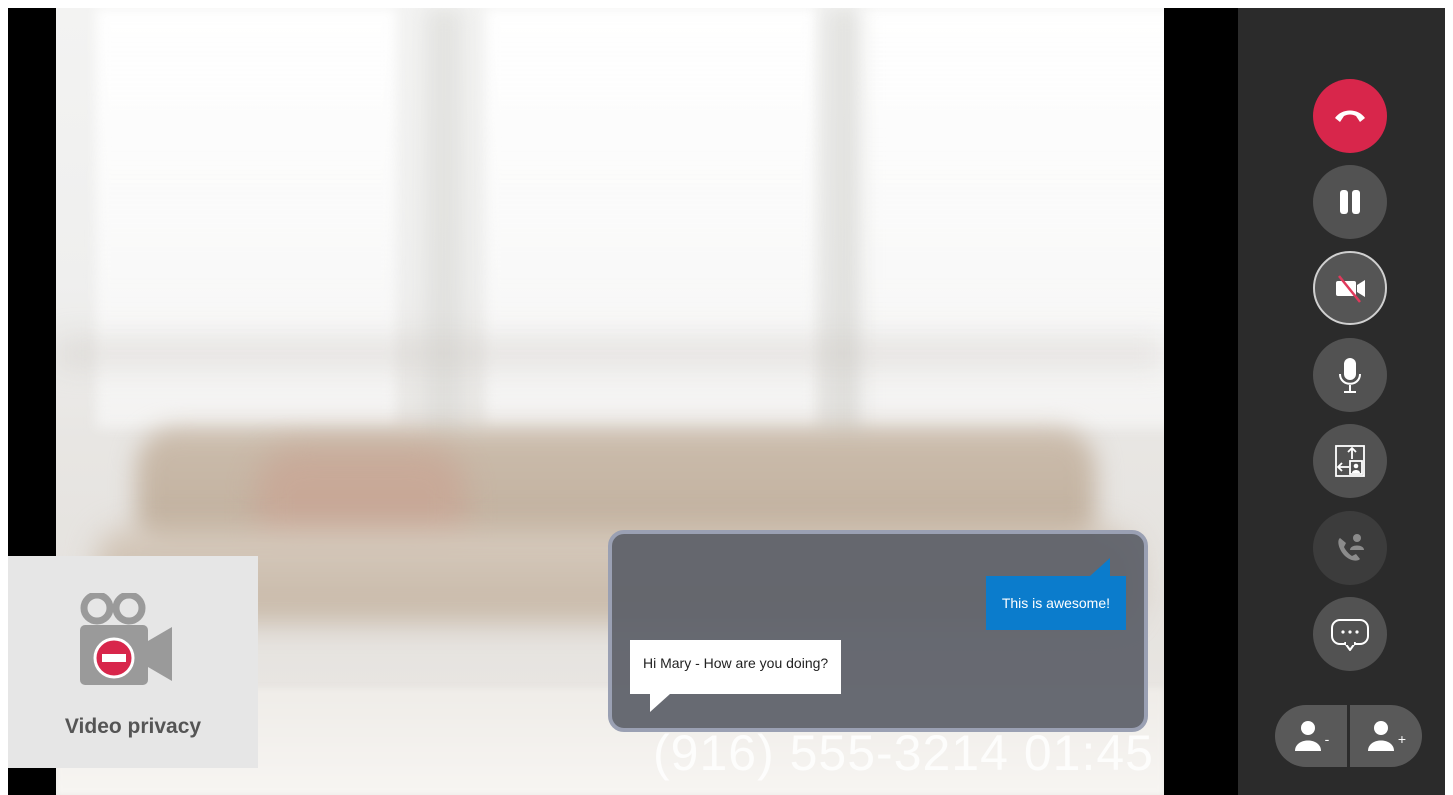  What do you see at coordinates (736, 676) in the screenshot?
I see `chat-message-local: Hi Mary - How are you doing?` at bounding box center [736, 676].